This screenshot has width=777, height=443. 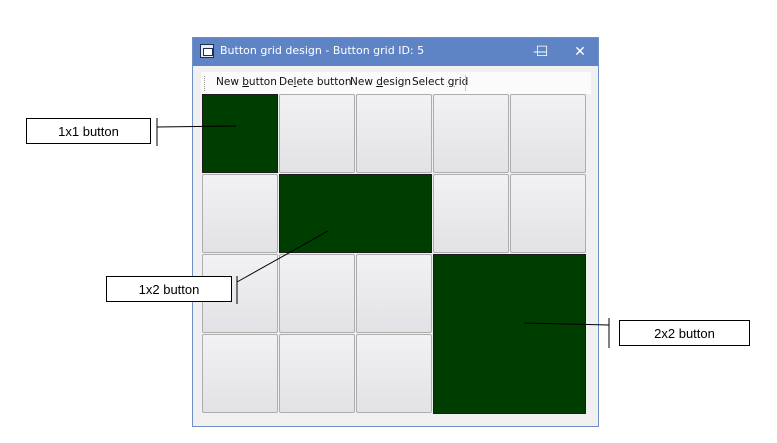 I want to click on callout-line-1x2, so click(x=282, y=256).